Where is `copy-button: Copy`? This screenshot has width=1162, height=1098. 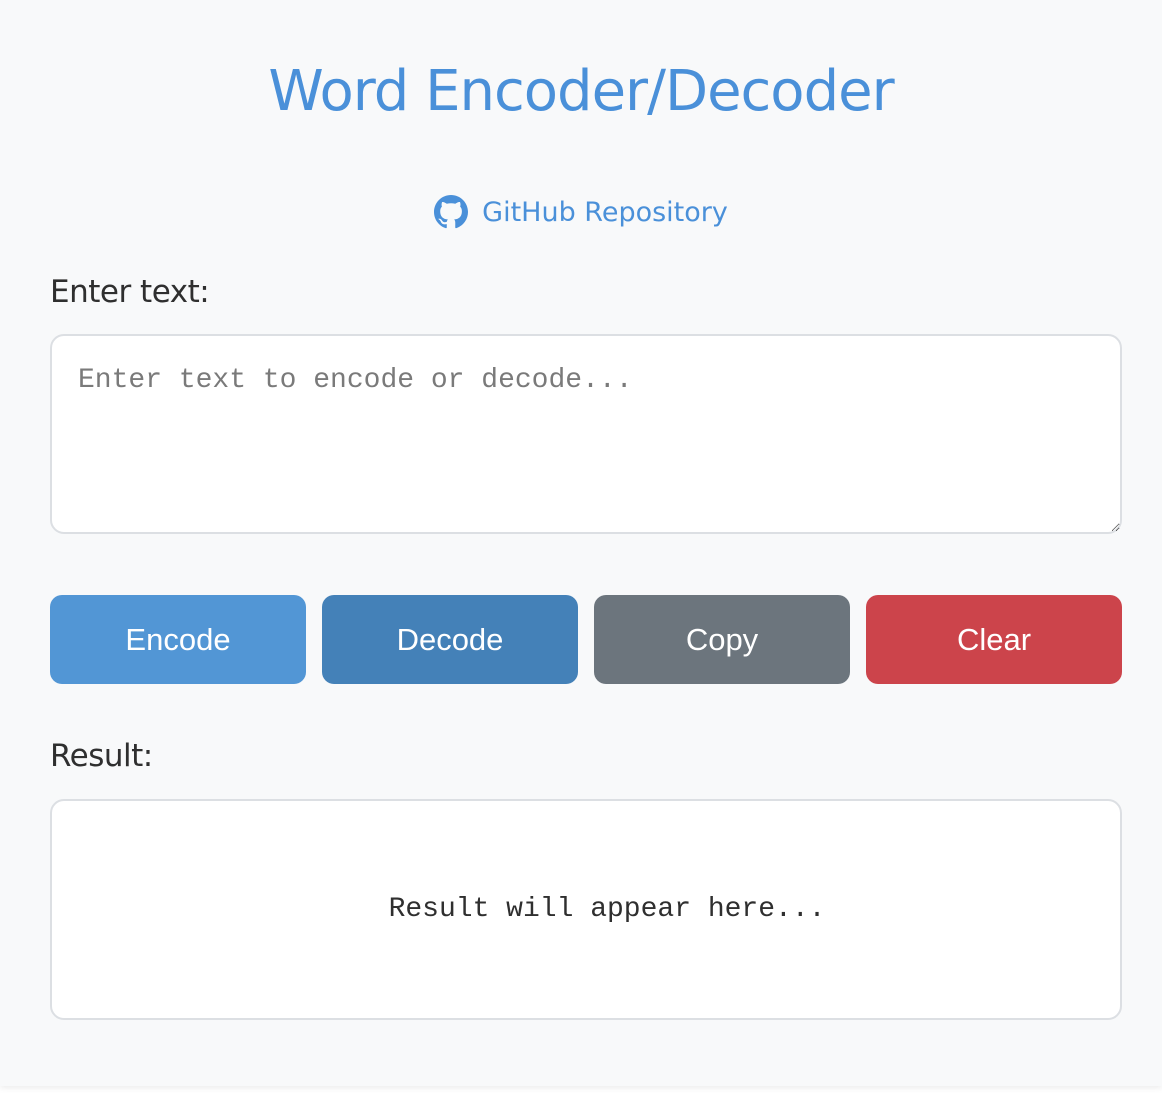 copy-button: Copy is located at coordinates (722, 639).